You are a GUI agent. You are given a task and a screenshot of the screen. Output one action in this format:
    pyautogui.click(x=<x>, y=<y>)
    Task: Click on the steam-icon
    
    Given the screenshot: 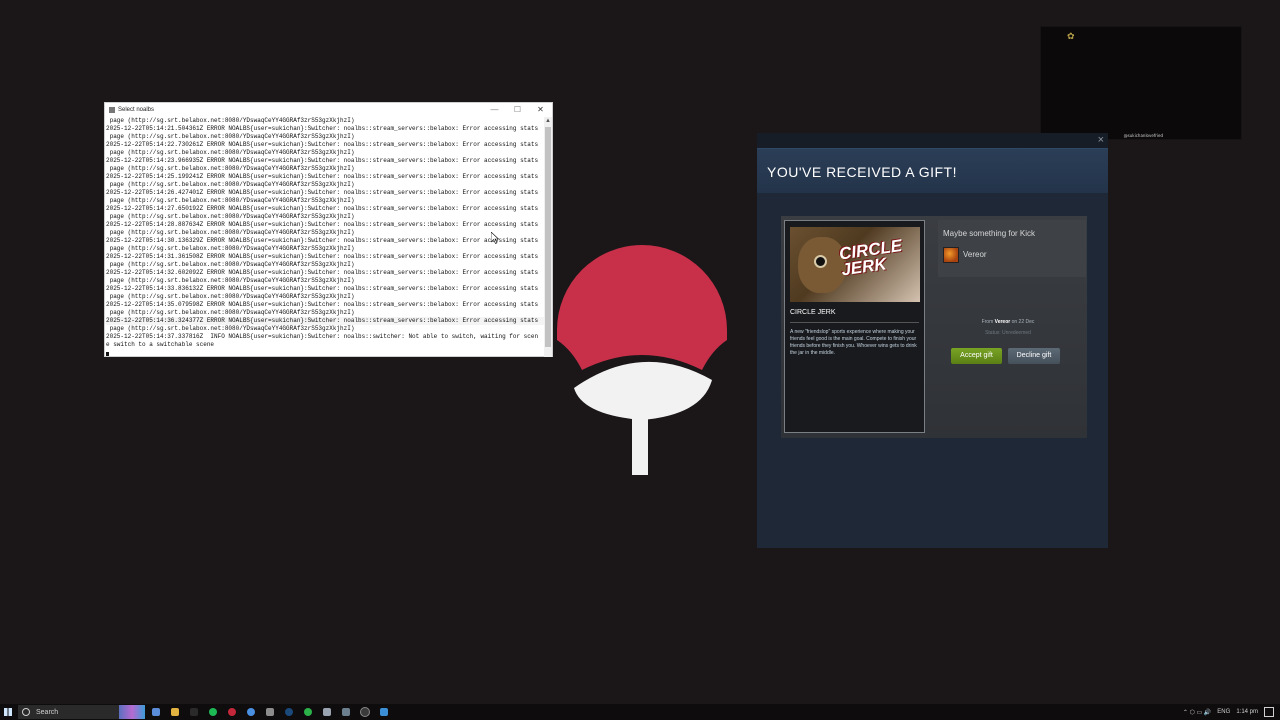 What is the action you would take?
    pyautogui.click(x=289, y=712)
    